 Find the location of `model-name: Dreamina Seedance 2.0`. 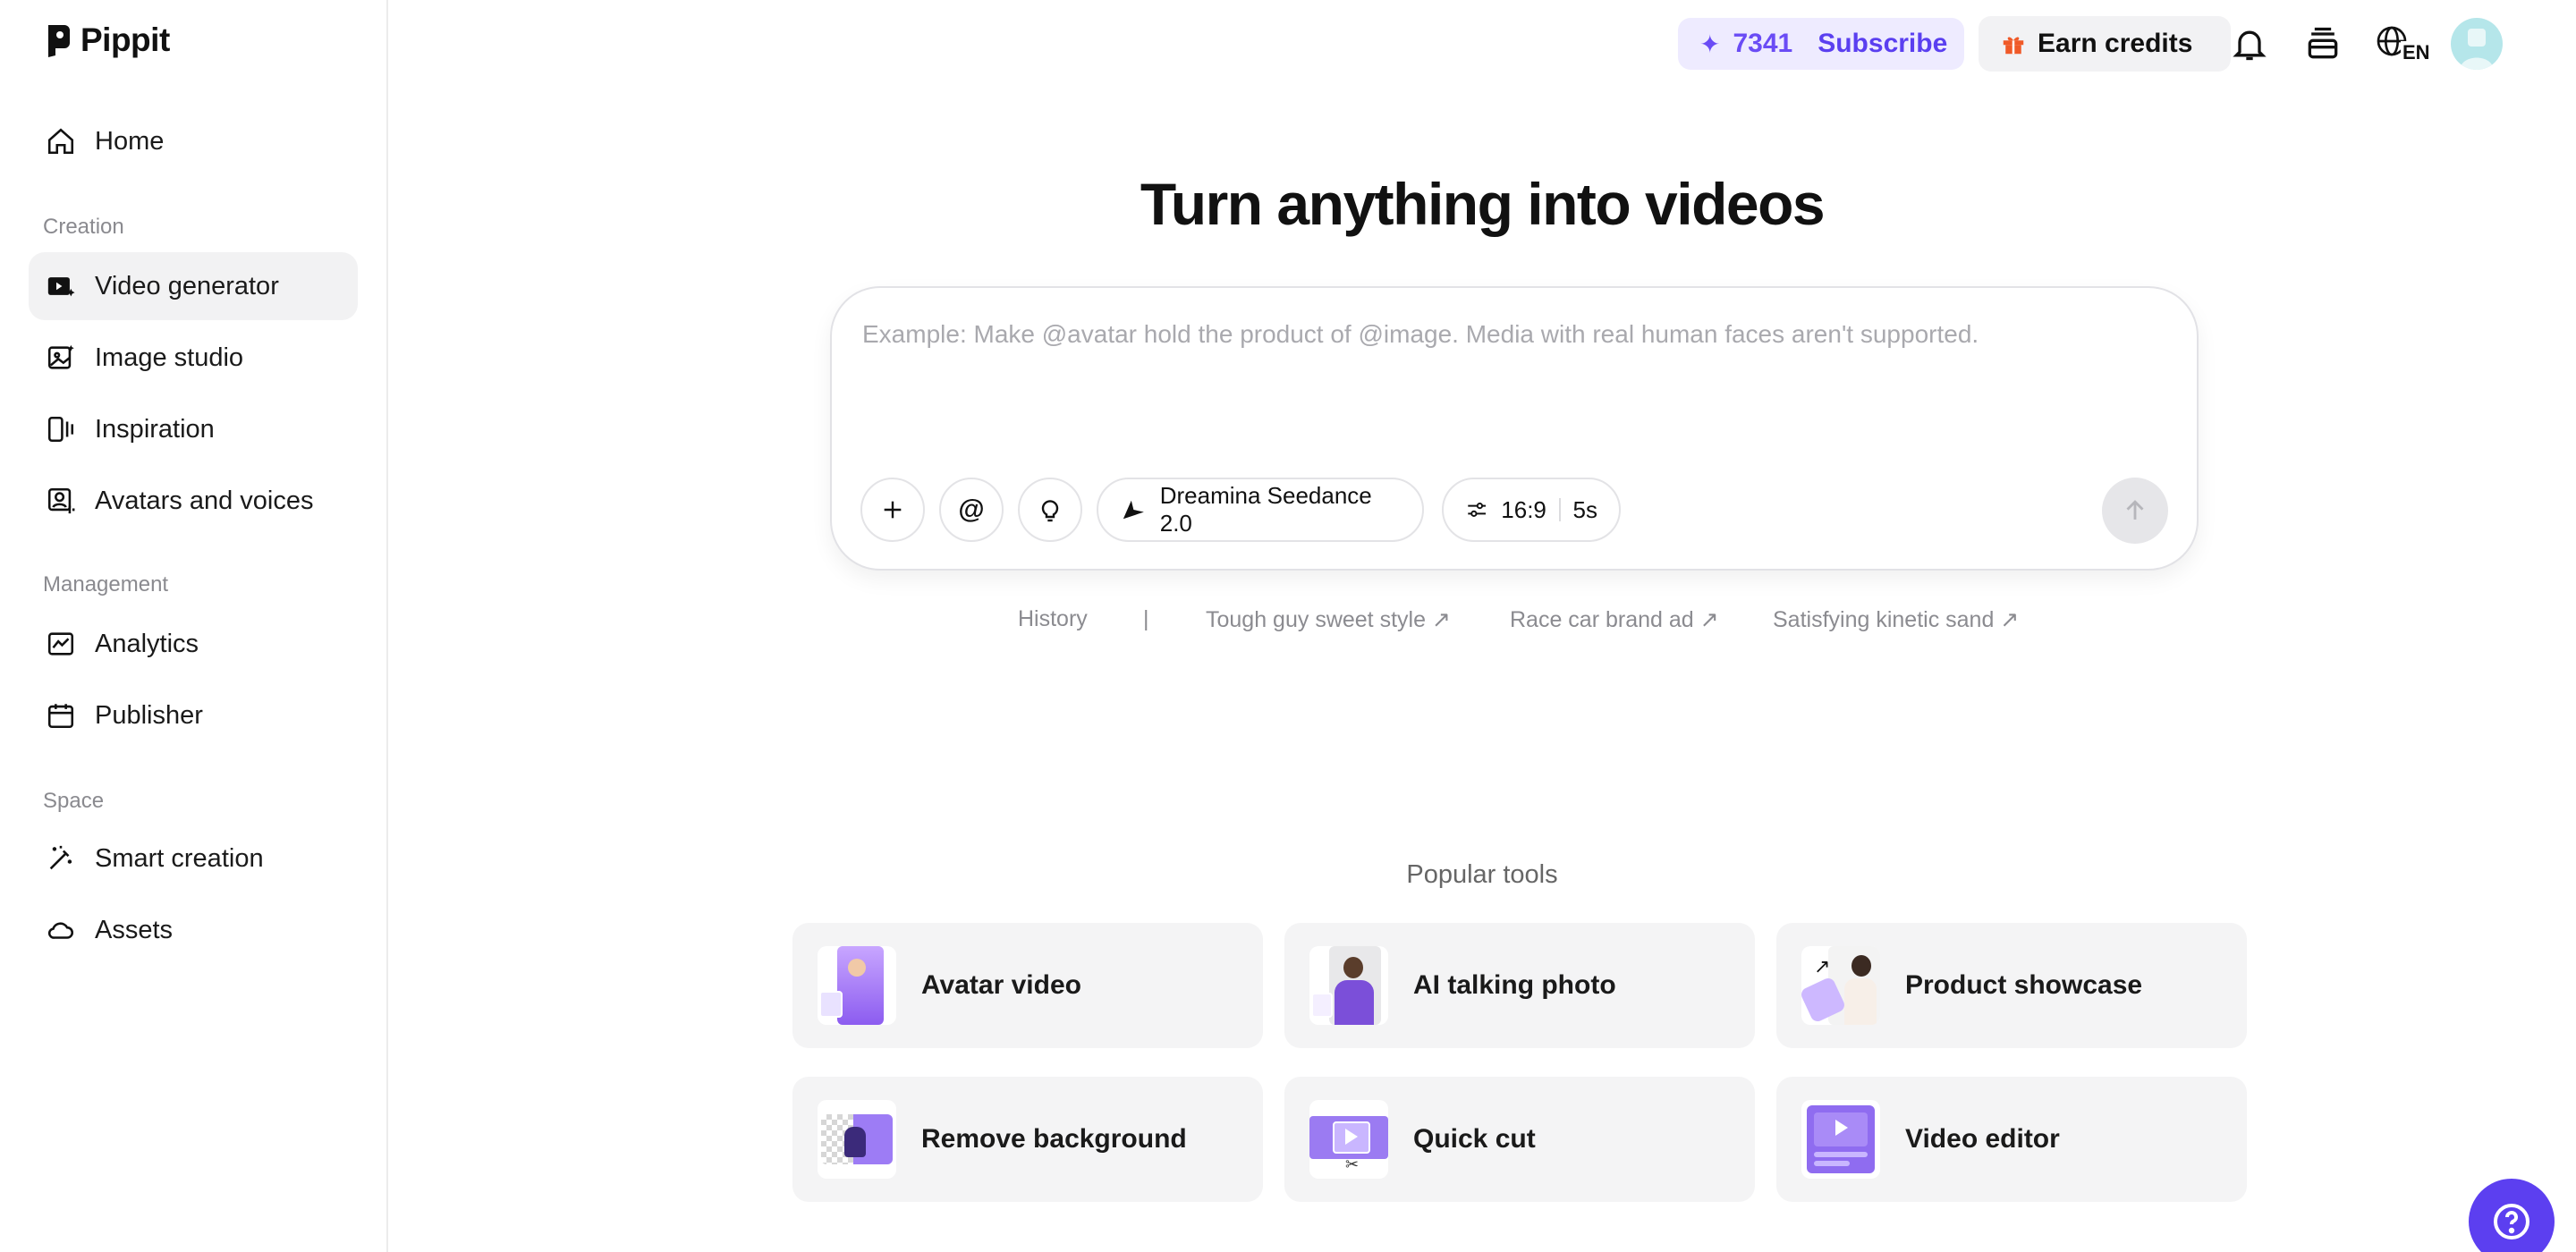

model-name: Dreamina Seedance 2.0 is located at coordinates (1265, 510).